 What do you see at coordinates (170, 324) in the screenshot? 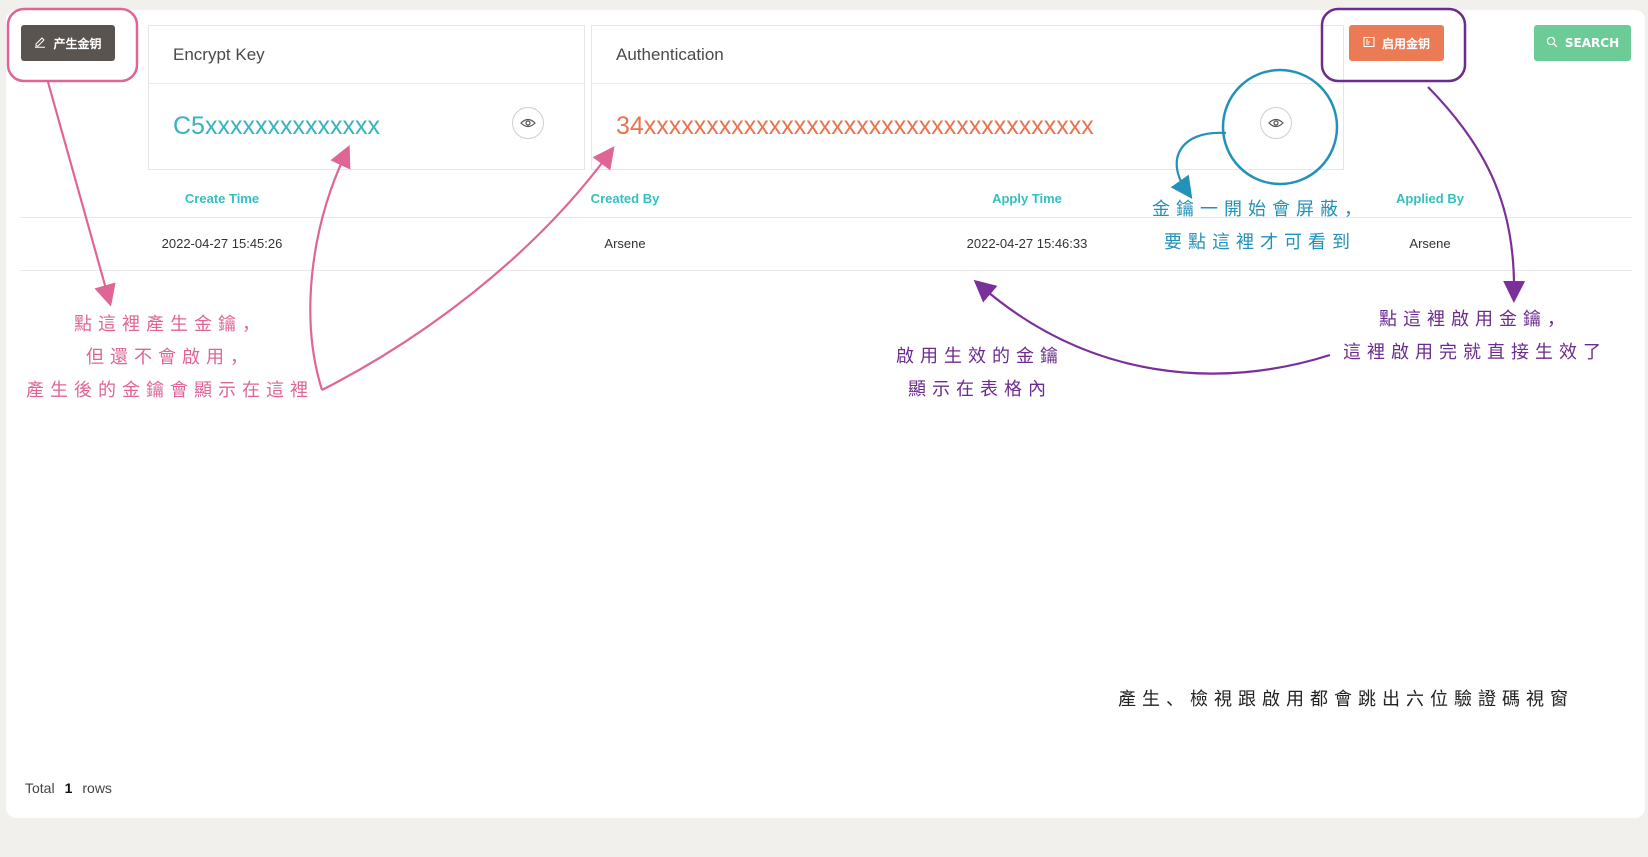
I see `annotation-generate-line-1: 點這裡產生金鑰，` at bounding box center [170, 324].